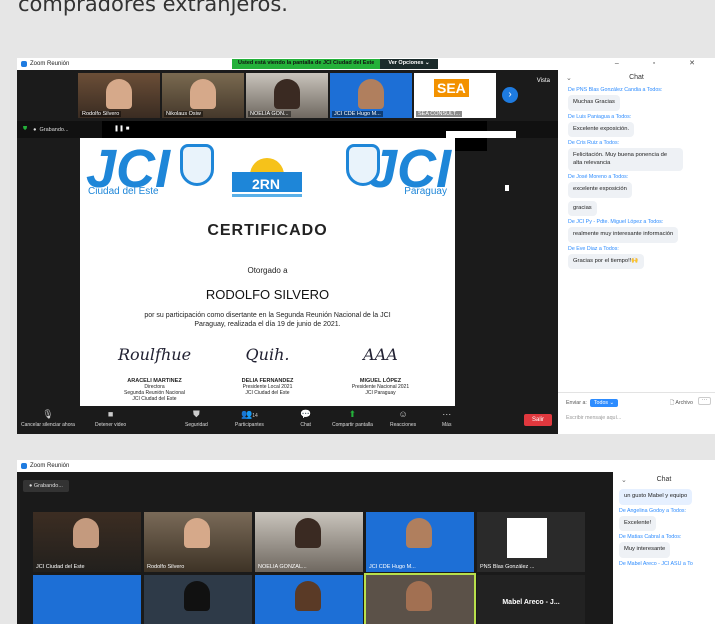 Image resolution: width=715 pixels, height=624 pixels. I want to click on message-text: excelente exposición, so click(600, 190).